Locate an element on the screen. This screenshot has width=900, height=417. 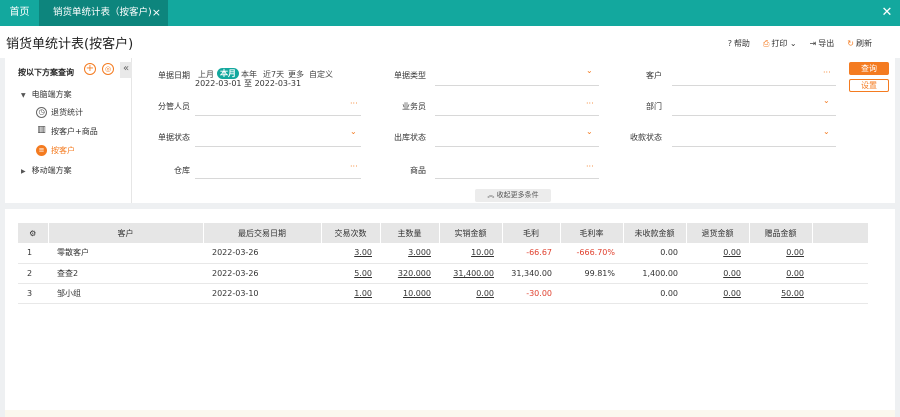
column-header: 毛利率 is located at coordinates (592, 233).